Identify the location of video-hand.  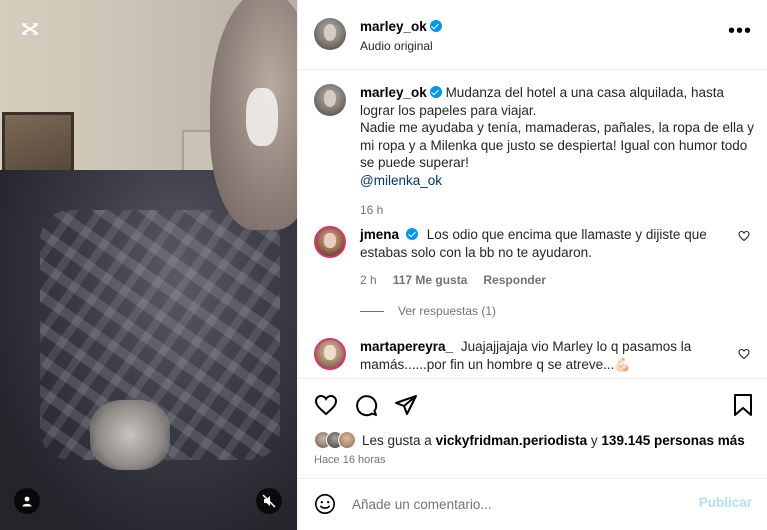
(130, 435).